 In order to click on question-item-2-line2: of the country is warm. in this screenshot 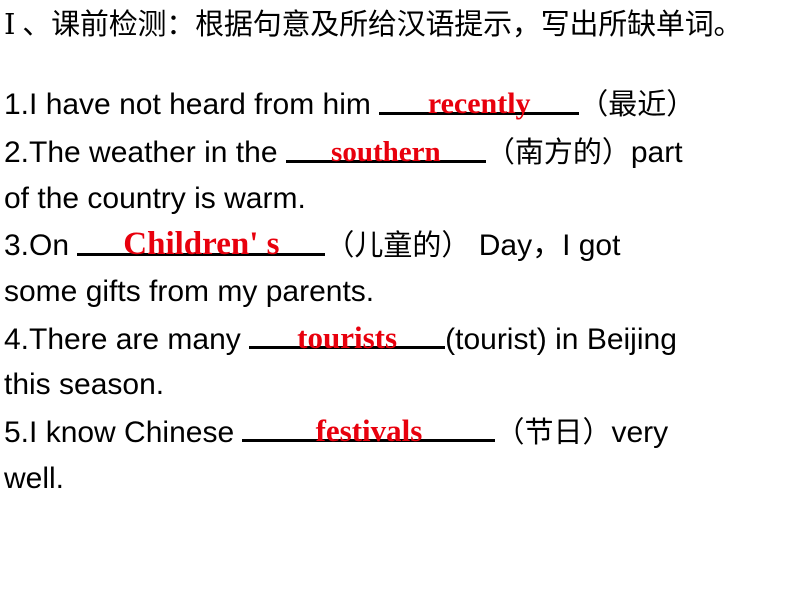, I will do `click(399, 198)`.